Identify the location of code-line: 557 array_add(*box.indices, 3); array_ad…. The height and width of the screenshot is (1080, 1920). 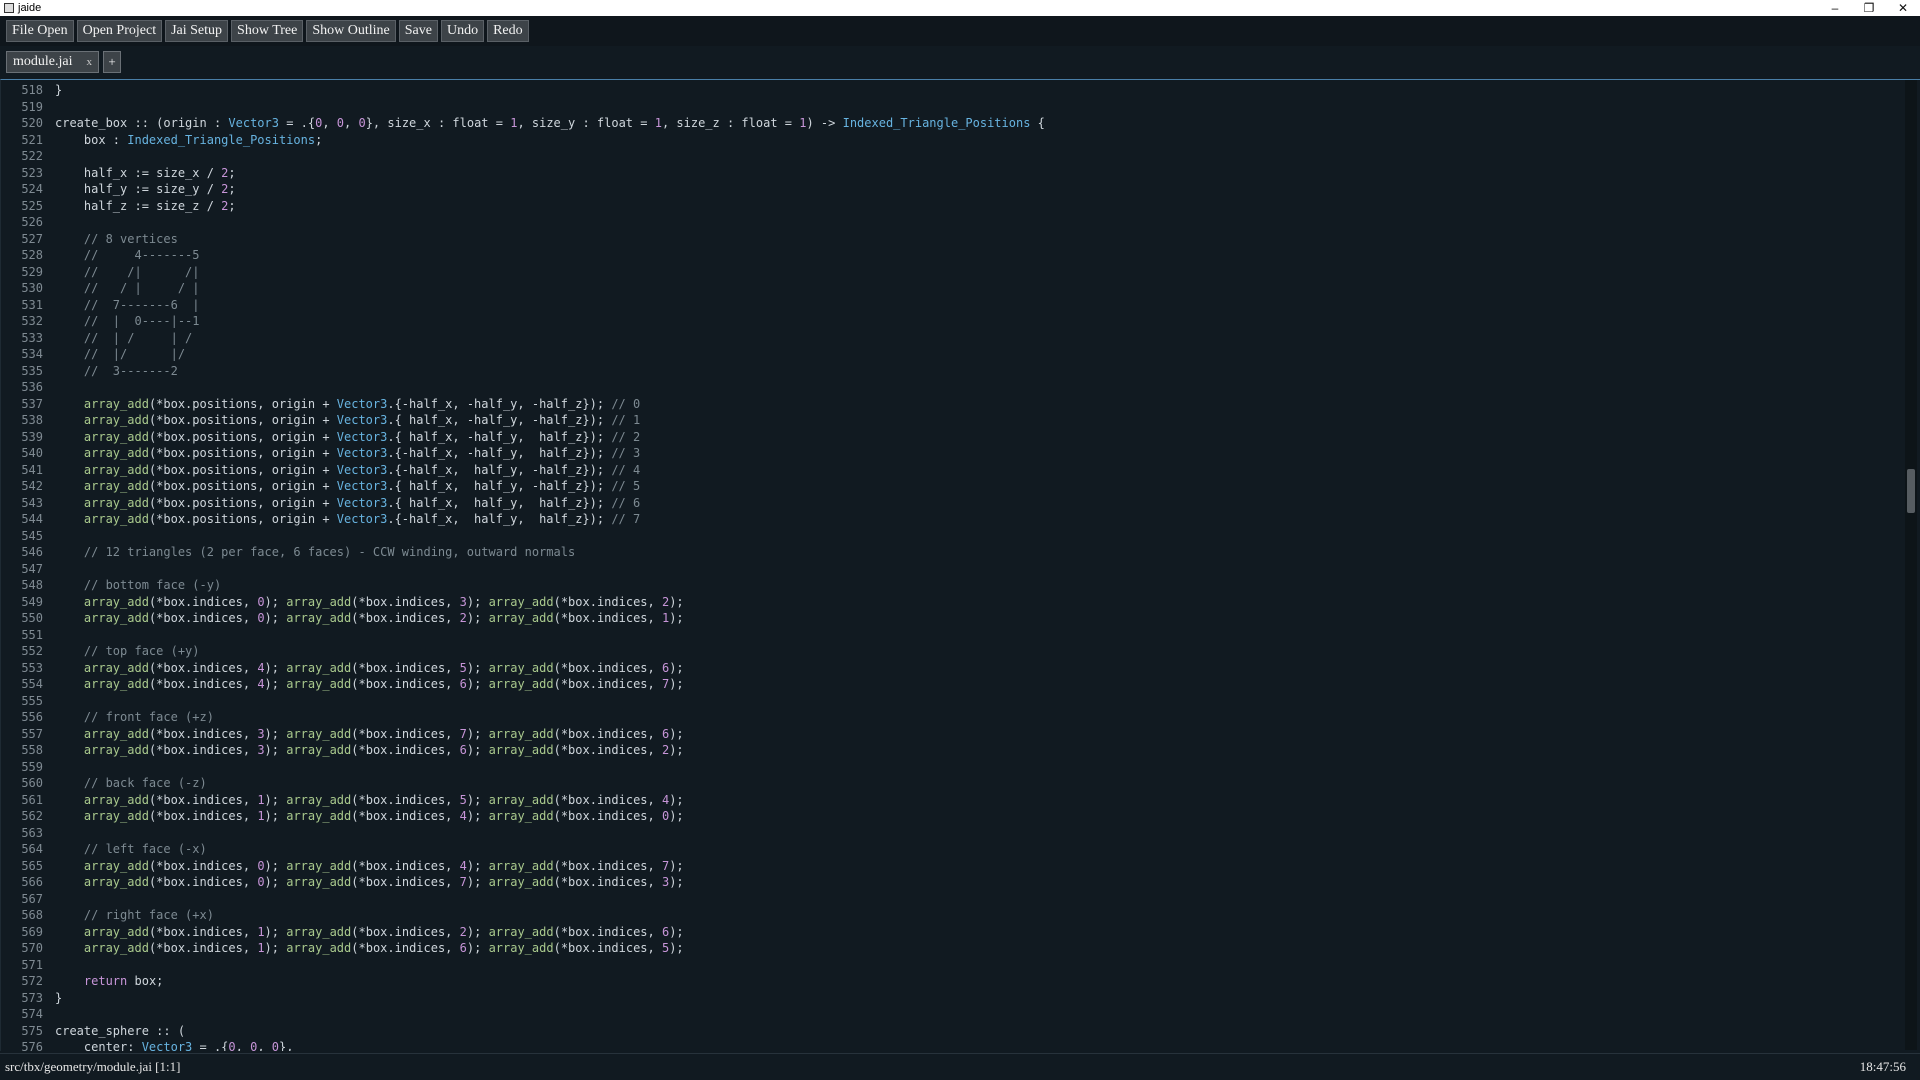
(951, 734).